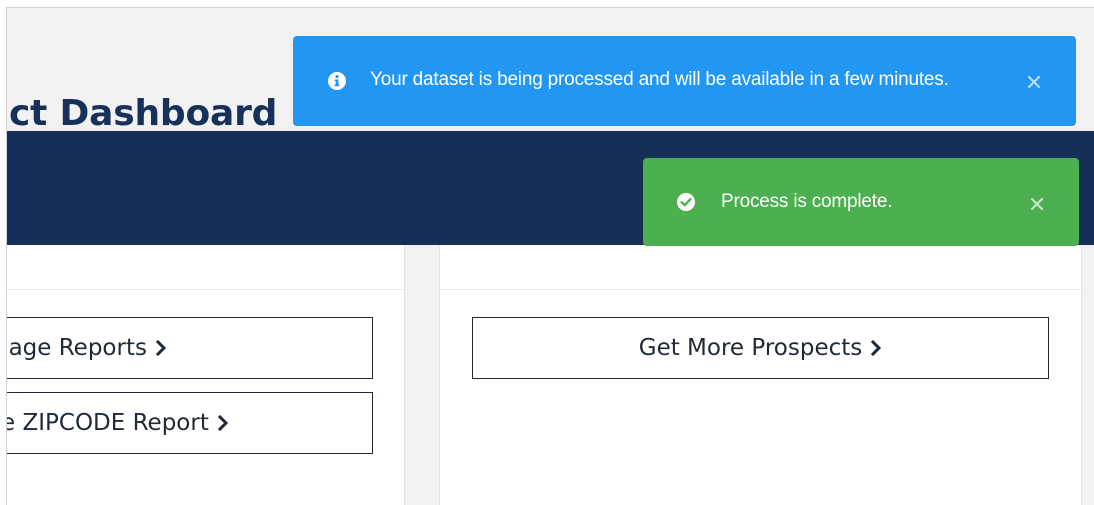  I want to click on zipcode-report-button: te ZIPCODE Report, so click(189, 423).